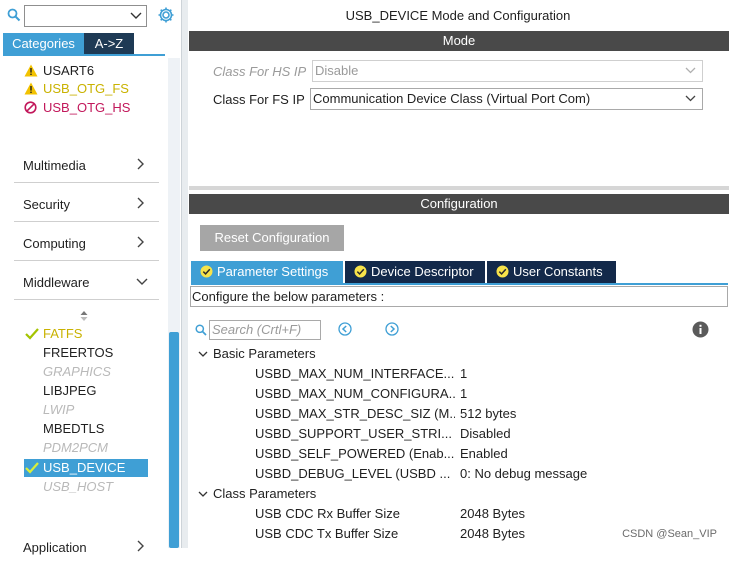 This screenshot has height=563, width=733. Describe the element at coordinates (78, 486) in the screenshot. I see `list-item-label: USB_HOST` at that location.